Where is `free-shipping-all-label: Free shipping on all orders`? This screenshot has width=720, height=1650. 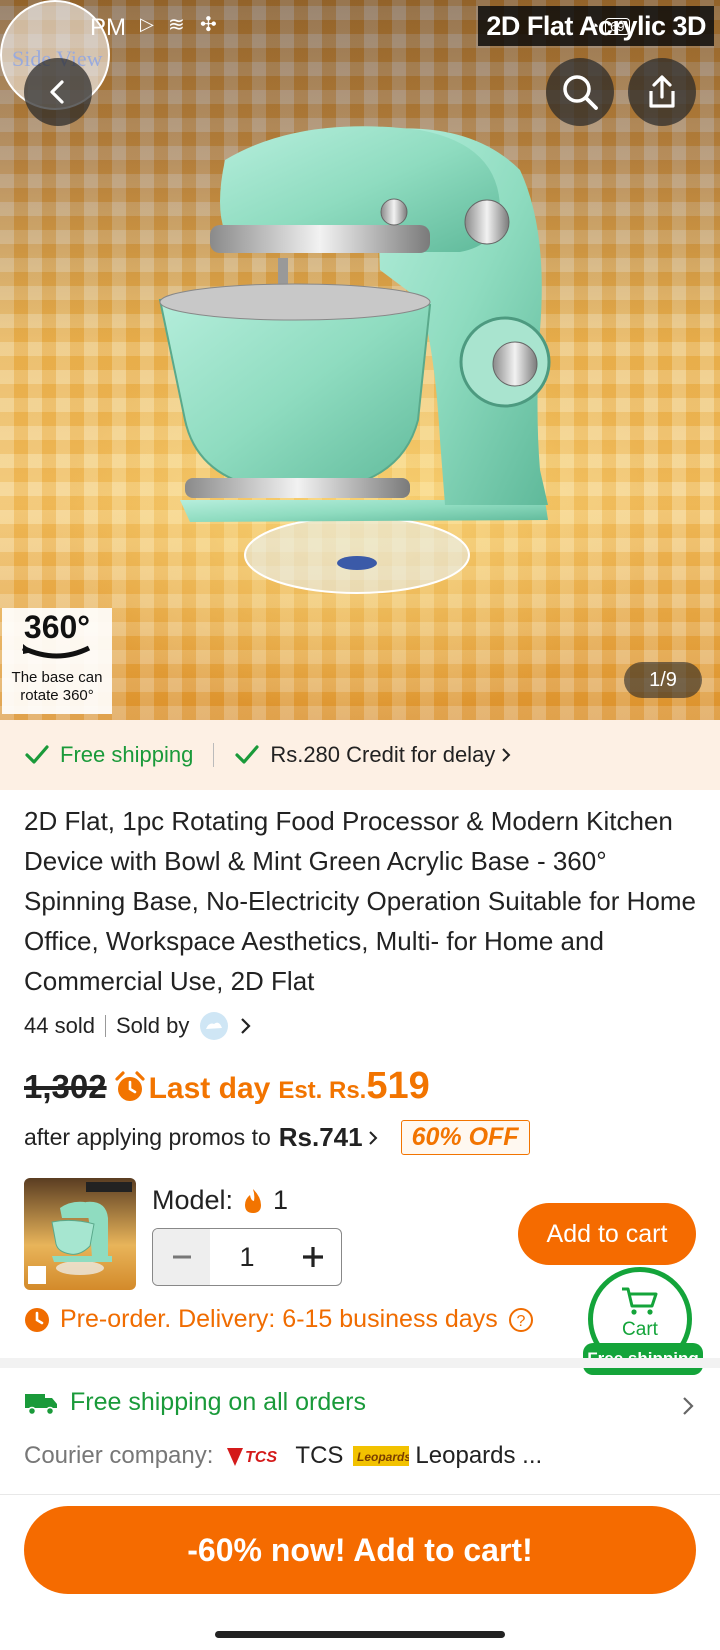 free-shipping-all-label: Free shipping on all orders is located at coordinates (218, 1402).